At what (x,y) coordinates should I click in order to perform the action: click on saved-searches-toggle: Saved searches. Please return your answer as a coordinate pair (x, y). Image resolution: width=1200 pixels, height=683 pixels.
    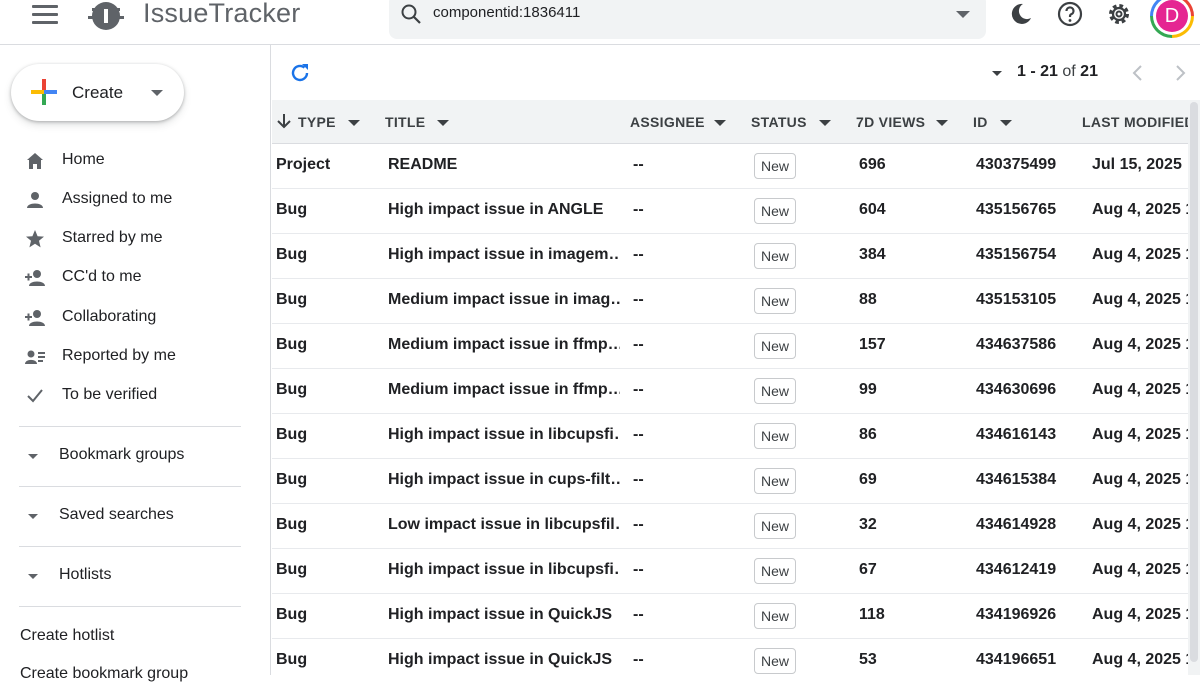
    Looking at the image, I should click on (130, 516).